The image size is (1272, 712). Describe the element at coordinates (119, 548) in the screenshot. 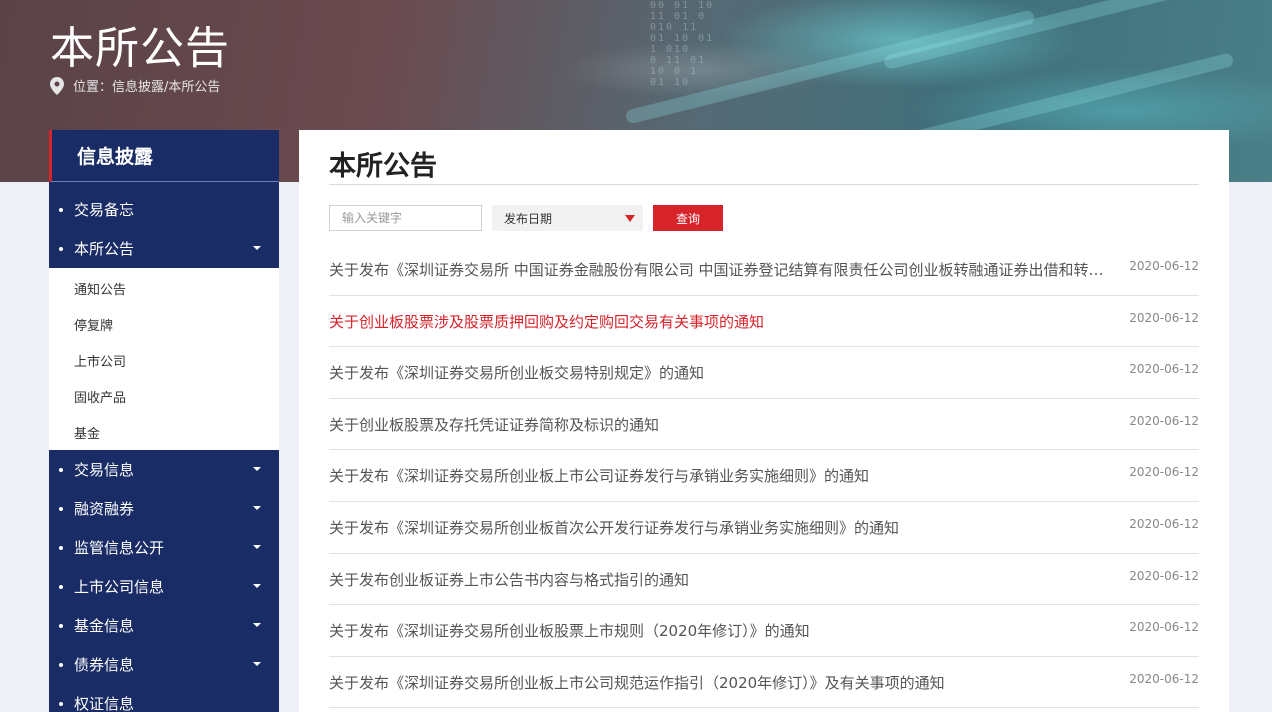

I see `sidebar-item-label: 监管信息公开` at that location.